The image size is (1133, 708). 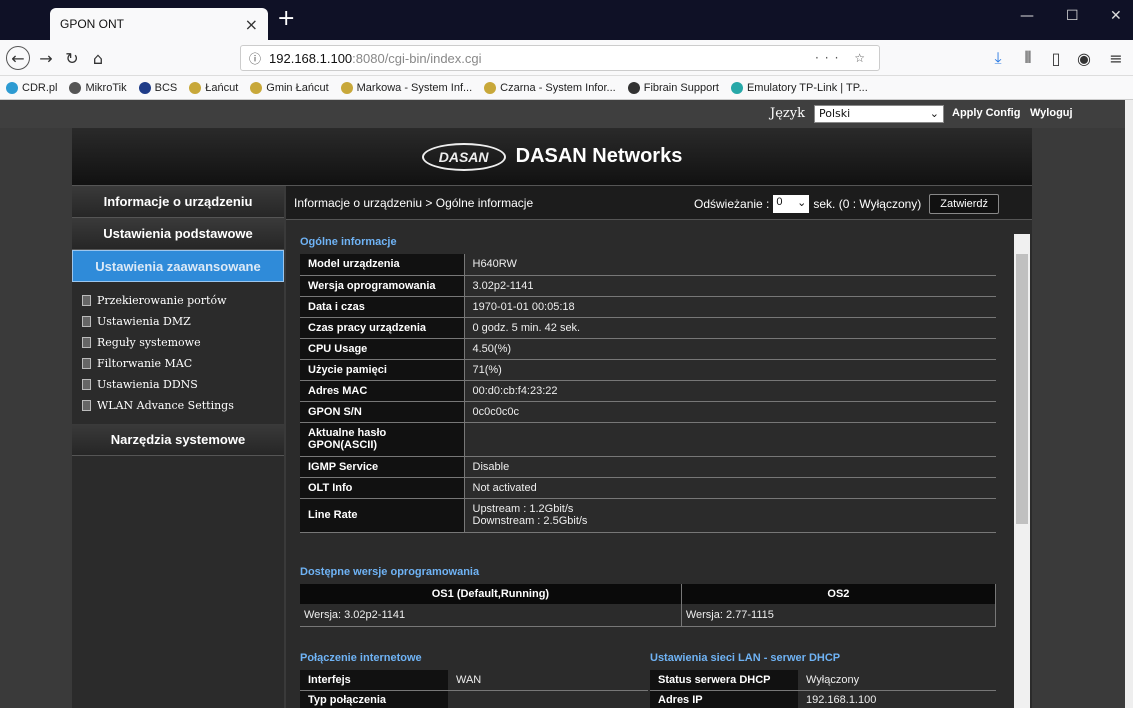 I want to click on table-row: IGMP Service Disable, so click(x=648, y=467).